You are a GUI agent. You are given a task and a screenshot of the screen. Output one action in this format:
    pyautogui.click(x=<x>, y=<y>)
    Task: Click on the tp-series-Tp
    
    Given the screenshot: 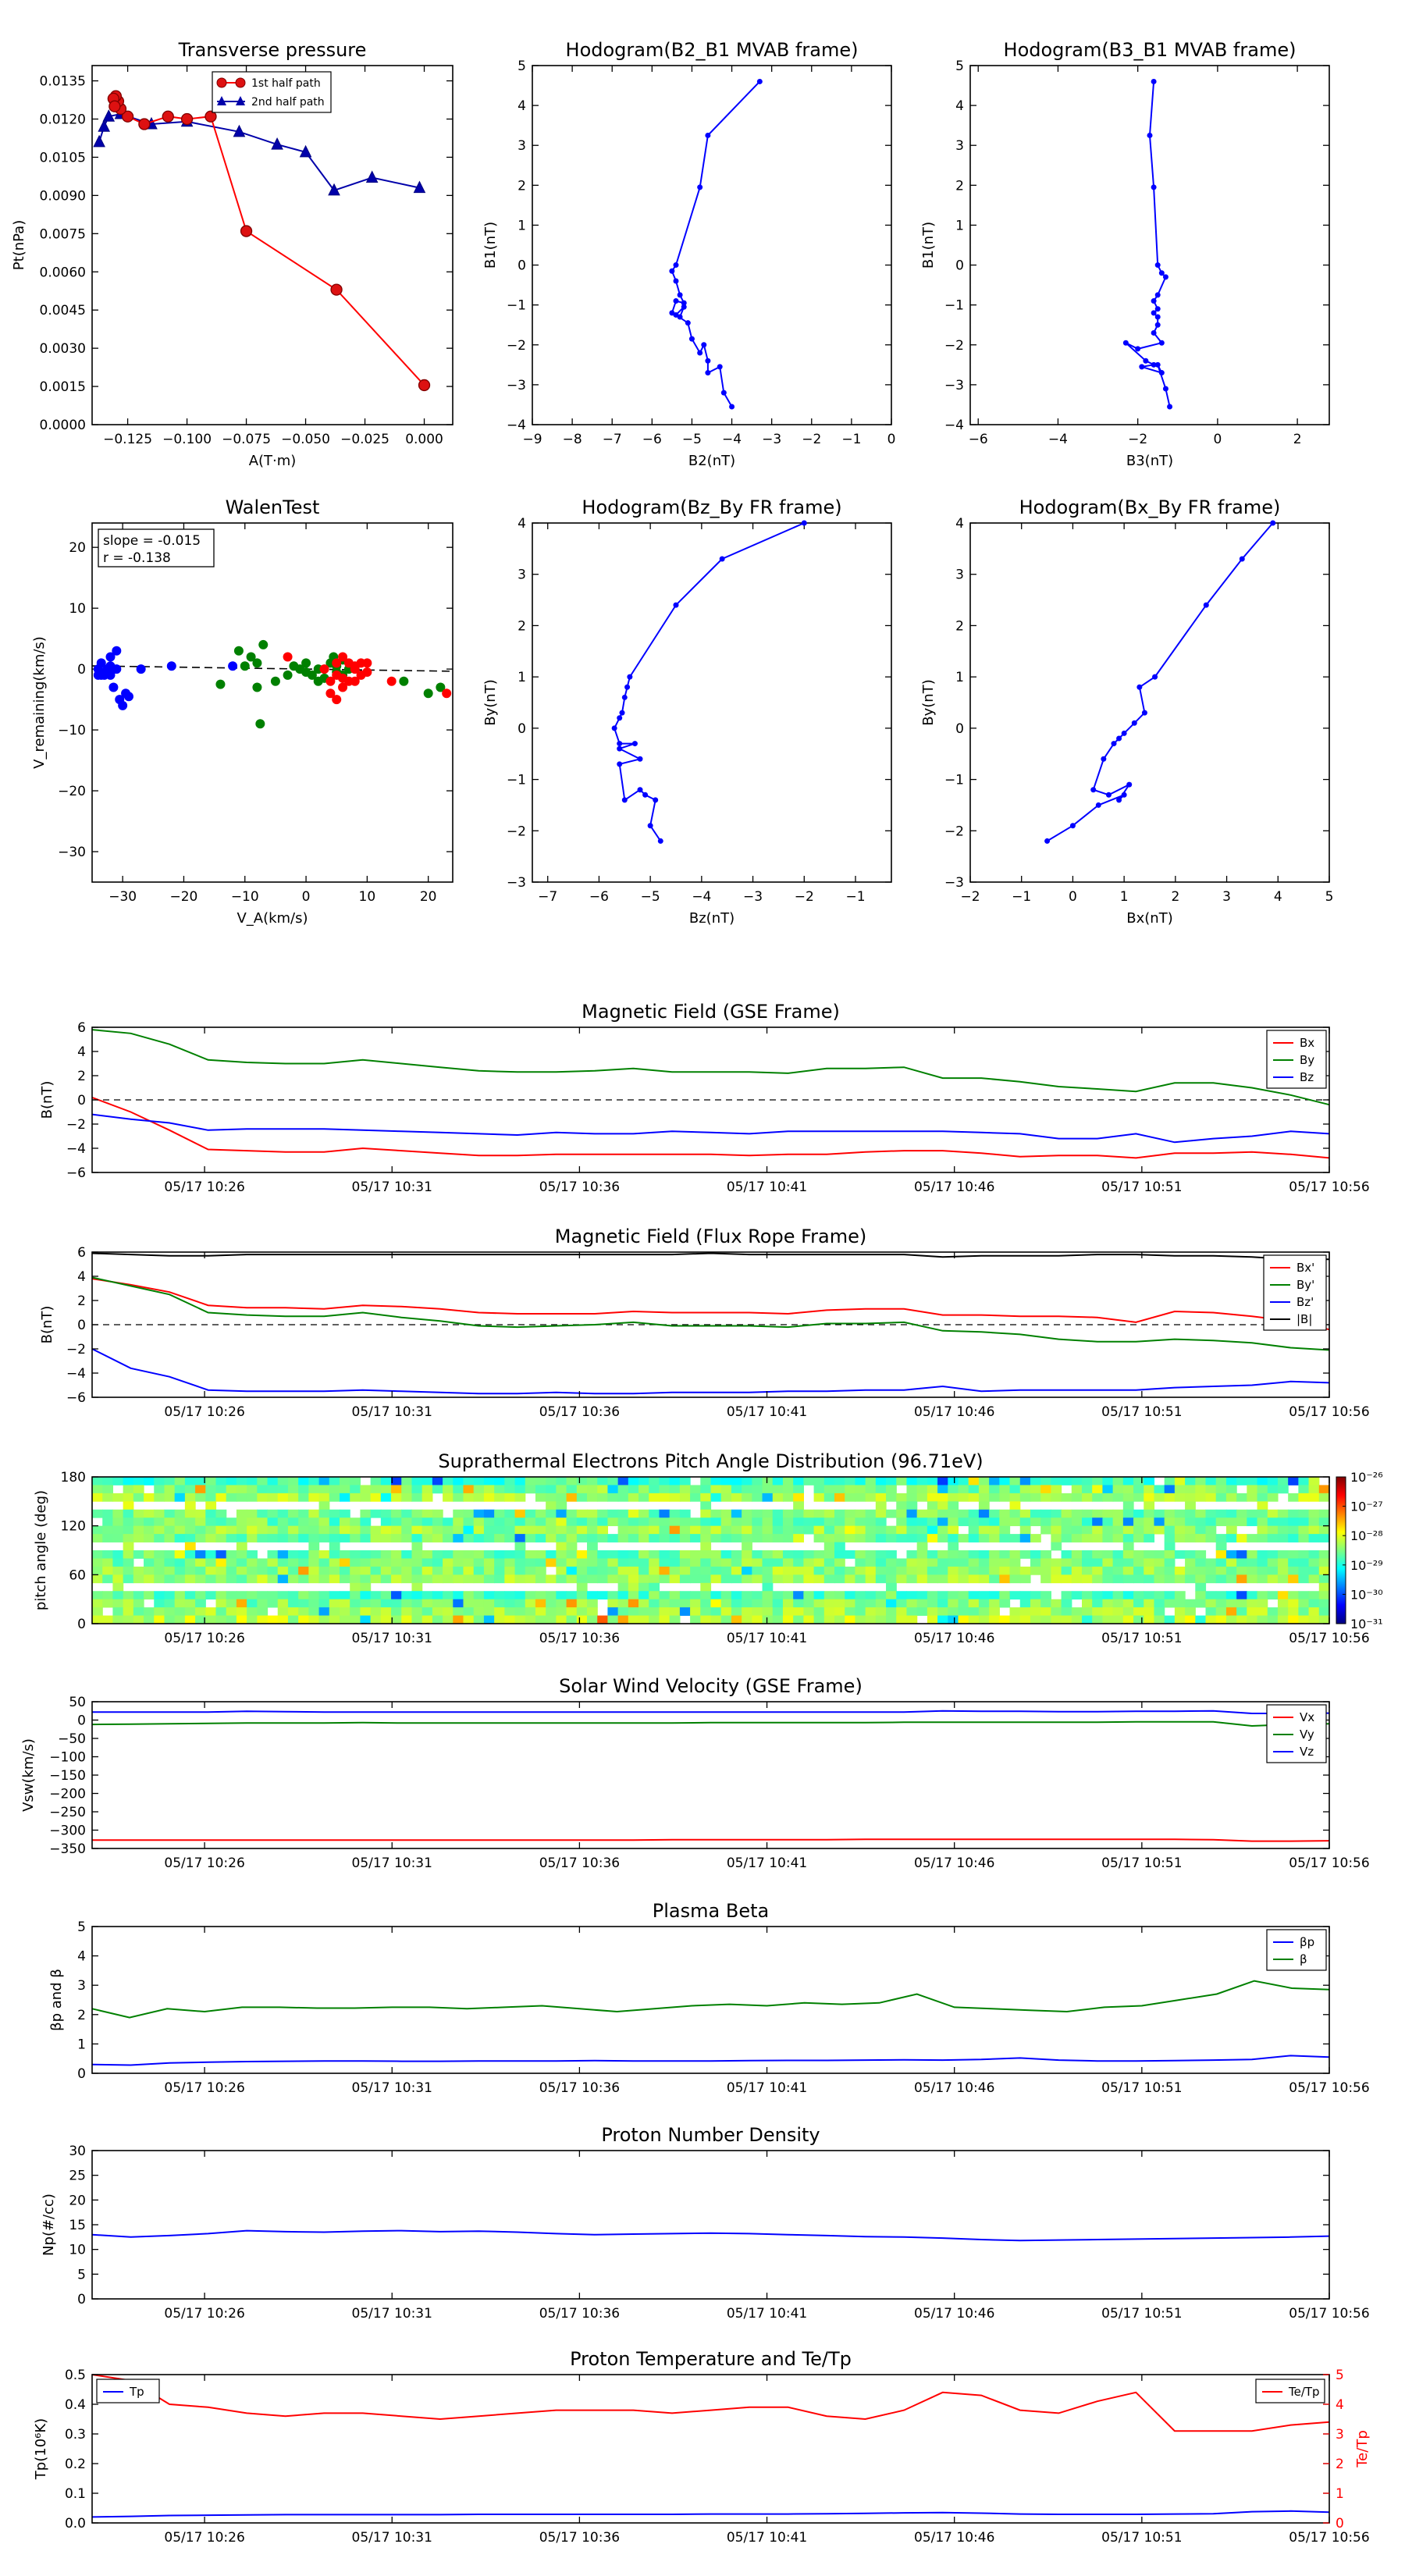 What is the action you would take?
    pyautogui.click(x=711, y=2514)
    